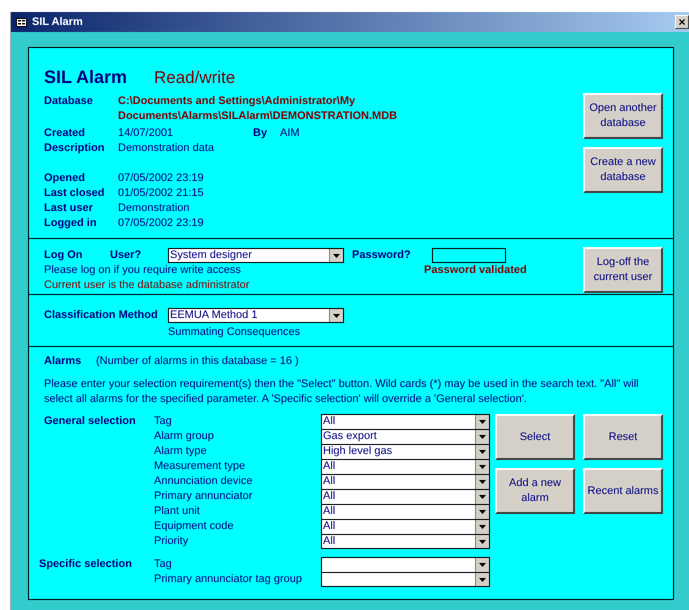 The width and height of the screenshot is (689, 610). Describe the element at coordinates (21, 22) in the screenshot. I see `form-icon` at that location.